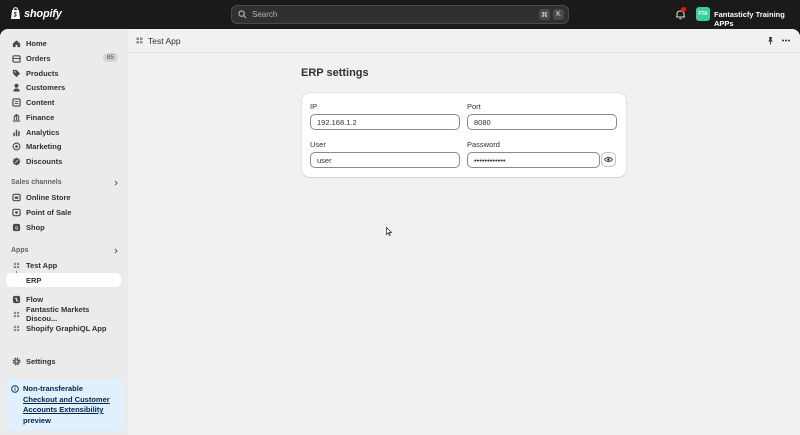 The image size is (800, 435). I want to click on sidebar-item-label: Products, so click(42, 73).